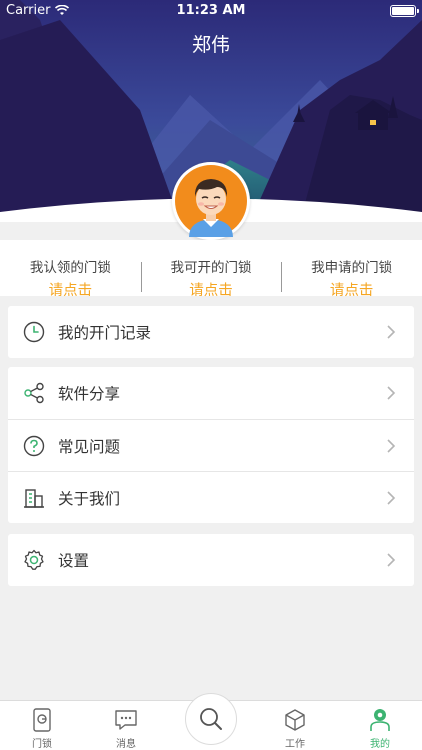 The image size is (422, 750). What do you see at coordinates (295, 720) in the screenshot?
I see `box-icon` at bounding box center [295, 720].